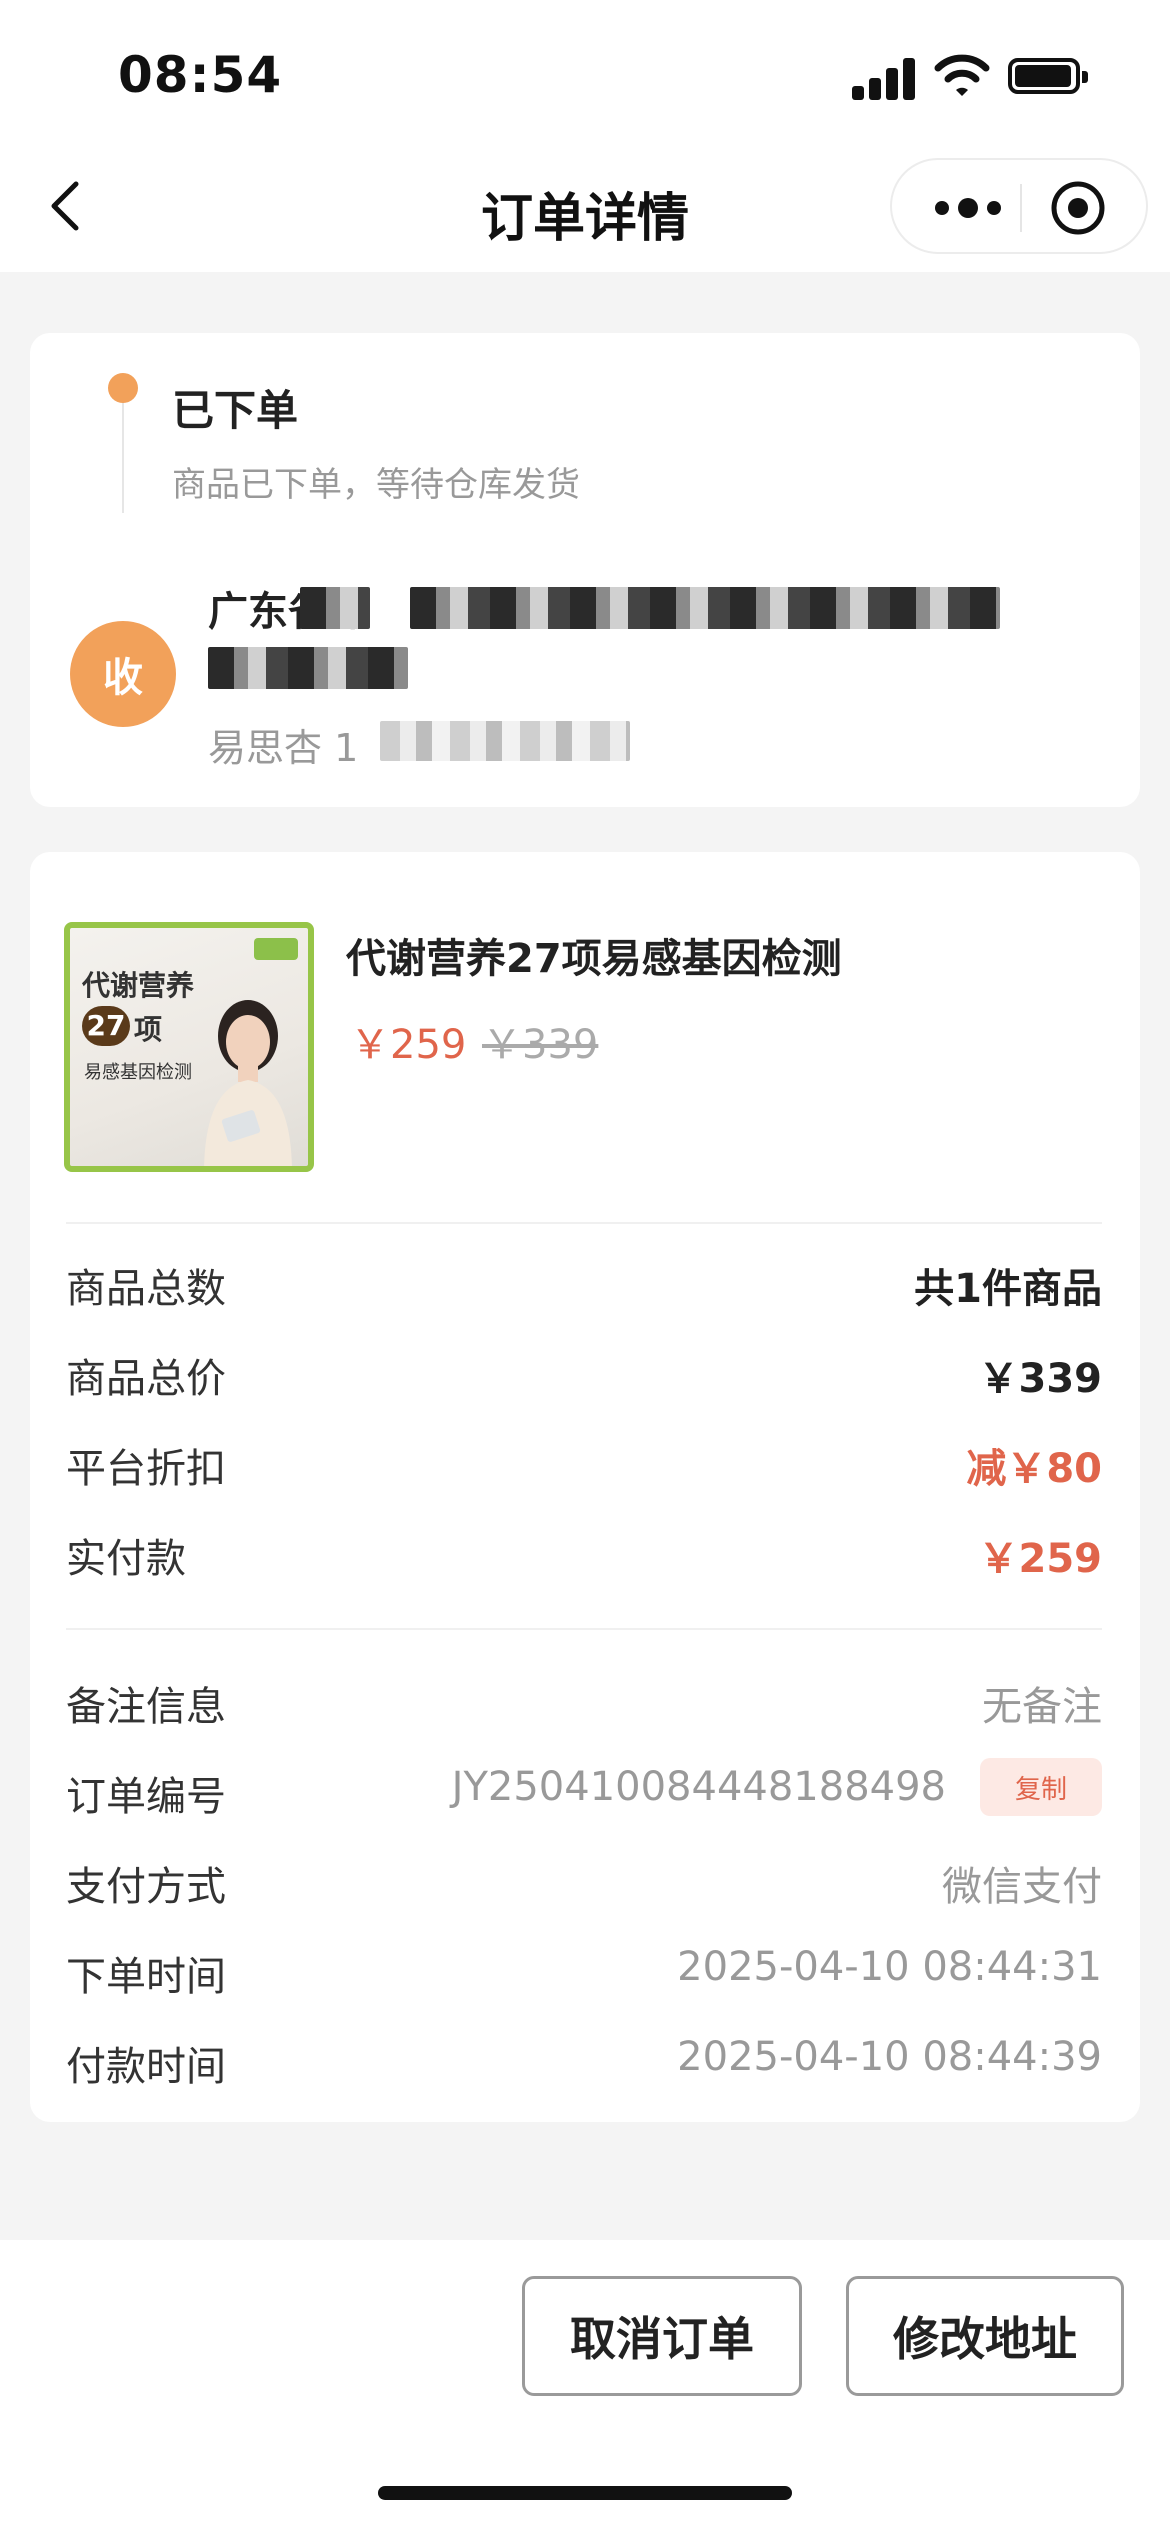 The height and width of the screenshot is (2532, 1170). Describe the element at coordinates (968, 208) in the screenshot. I see `more-dots-icon` at that location.